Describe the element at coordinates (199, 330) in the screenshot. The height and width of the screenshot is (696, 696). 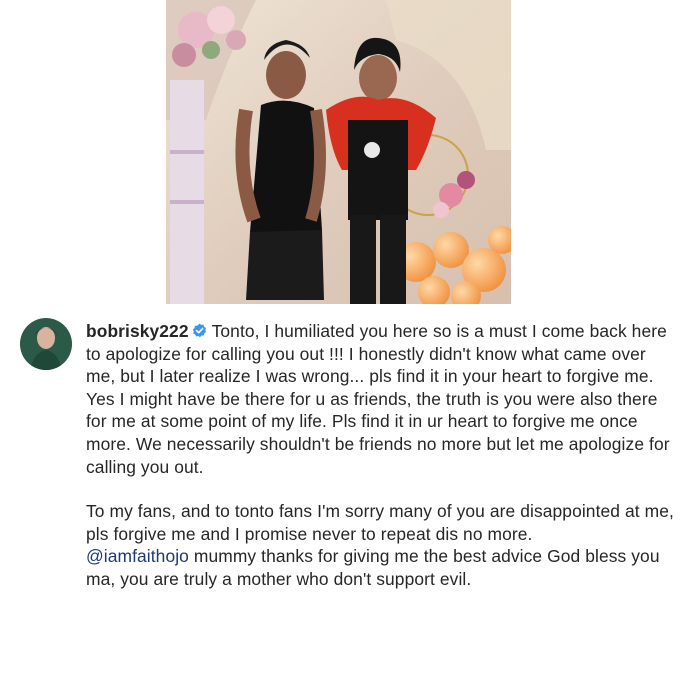
I see `verified-badge-icon` at that location.